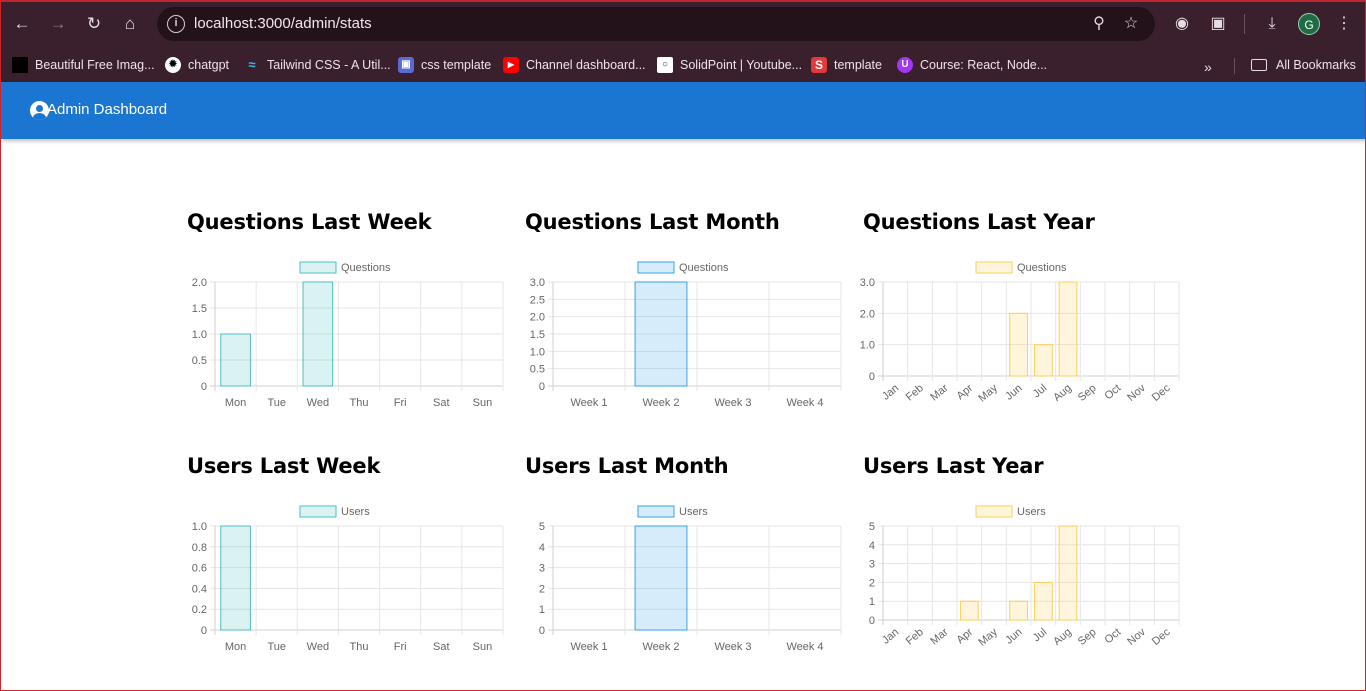  Describe the element at coordinates (683, 1) in the screenshot. I see `window-edge` at that location.